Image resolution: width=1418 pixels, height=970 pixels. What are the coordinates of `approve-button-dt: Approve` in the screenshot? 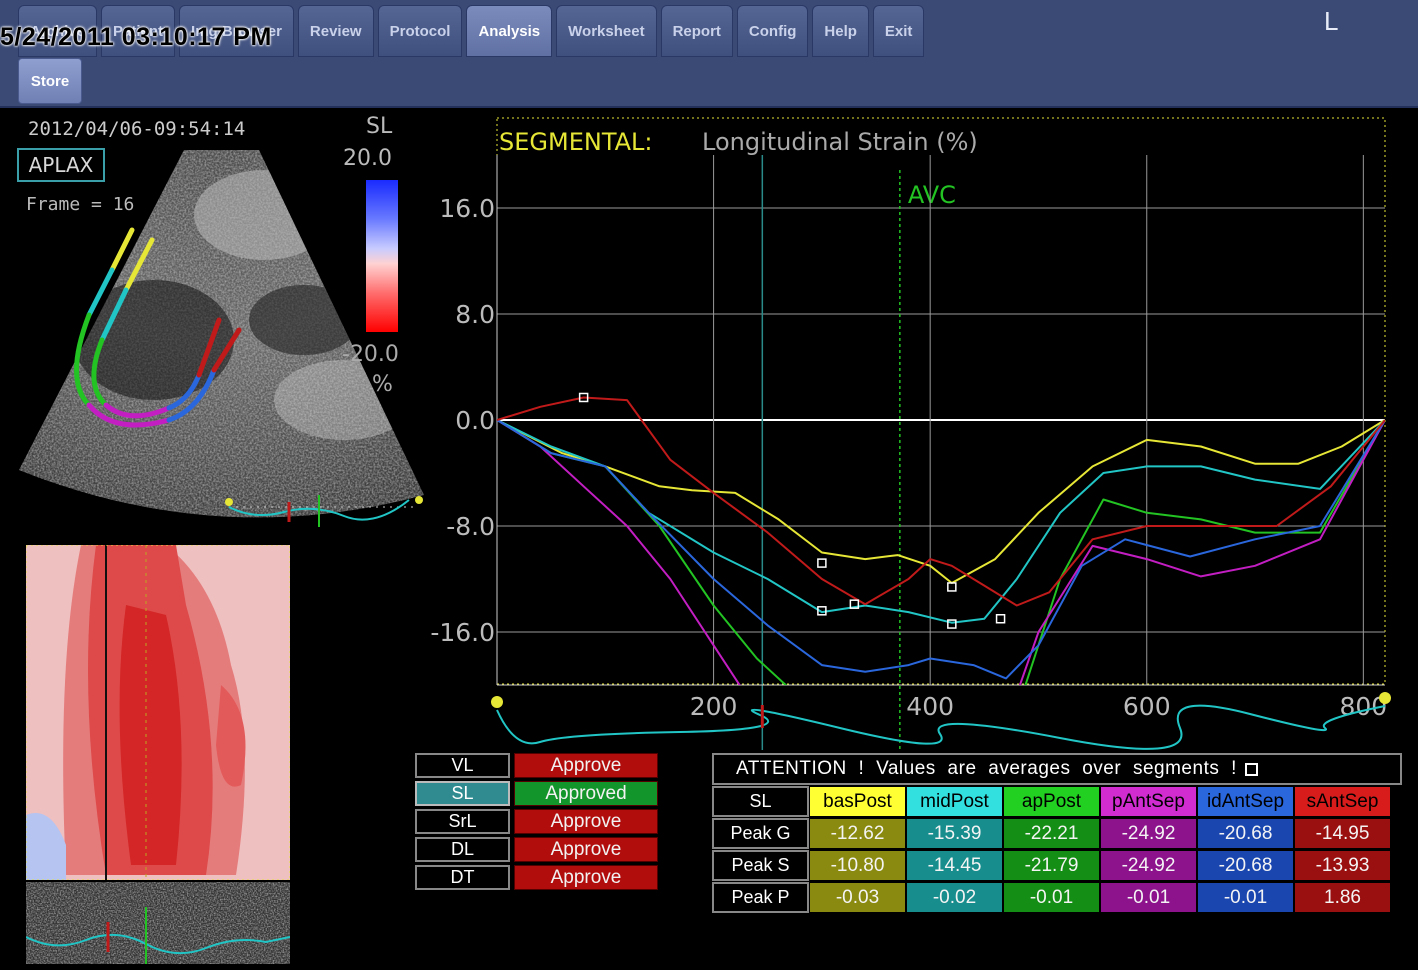 It's located at (586, 877).